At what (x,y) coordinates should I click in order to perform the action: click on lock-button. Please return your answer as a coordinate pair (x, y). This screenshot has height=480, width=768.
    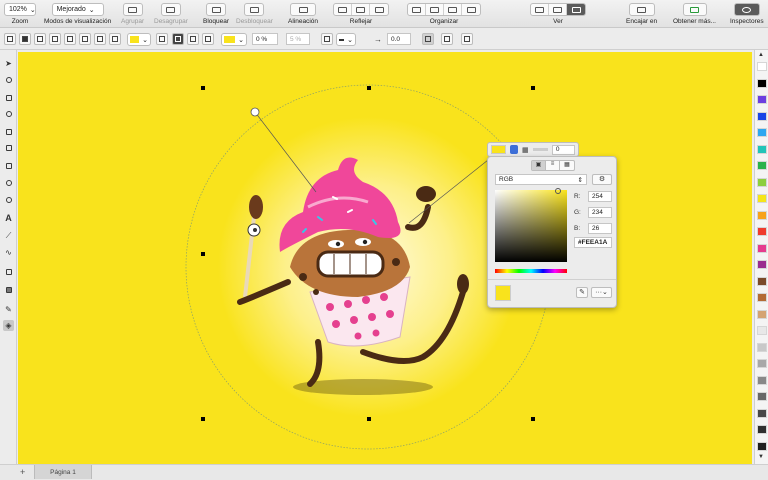
    Looking at the image, I should click on (216, 9).